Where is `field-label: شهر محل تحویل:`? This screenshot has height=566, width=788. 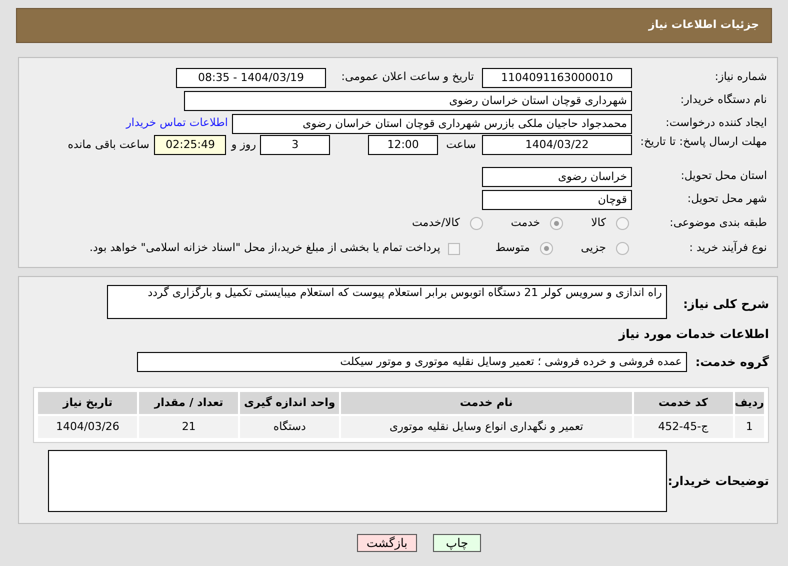 field-label: شهر محل تحویل: is located at coordinates (727, 199).